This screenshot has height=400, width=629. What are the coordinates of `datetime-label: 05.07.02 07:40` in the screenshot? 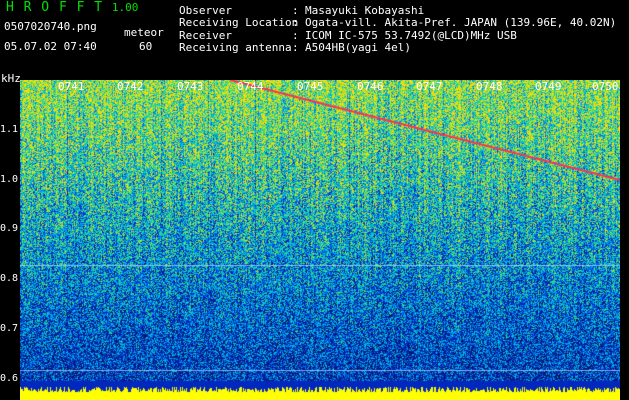 It's located at (50, 46).